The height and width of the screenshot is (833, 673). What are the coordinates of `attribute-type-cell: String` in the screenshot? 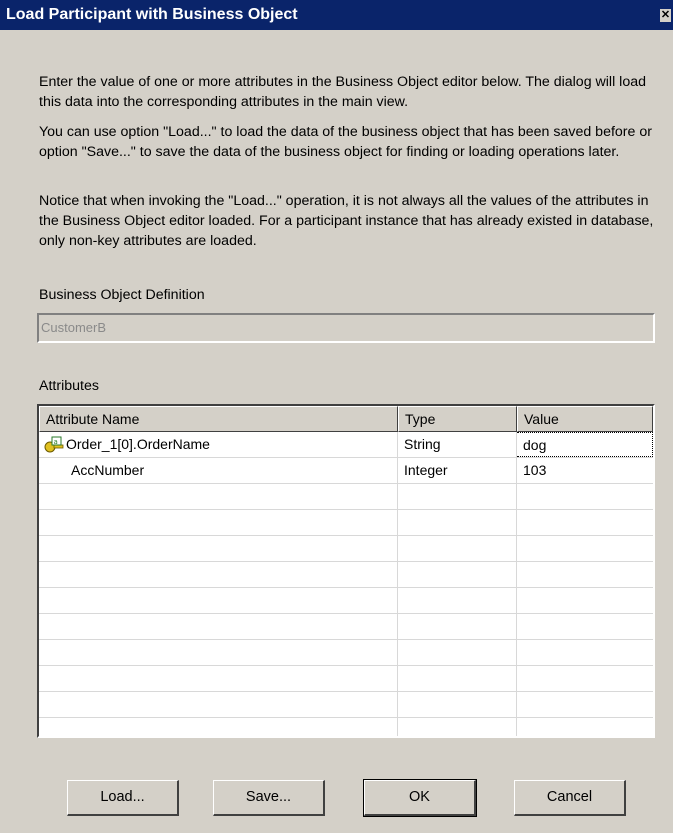 It's located at (422, 444).